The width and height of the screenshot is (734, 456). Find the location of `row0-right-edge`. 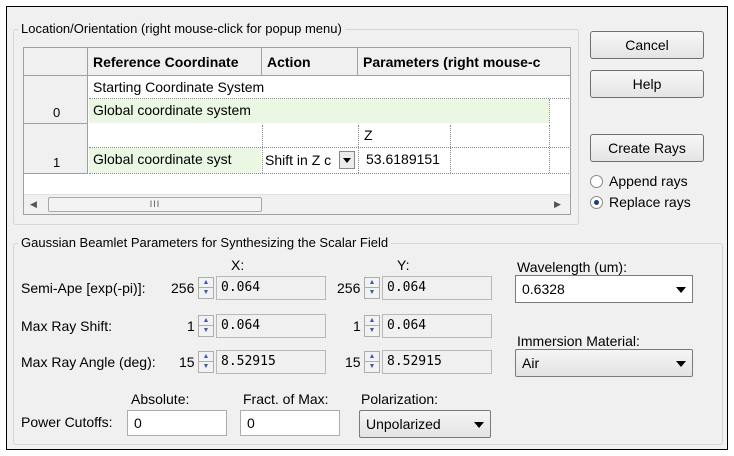

row0-right-edge is located at coordinates (549, 111).